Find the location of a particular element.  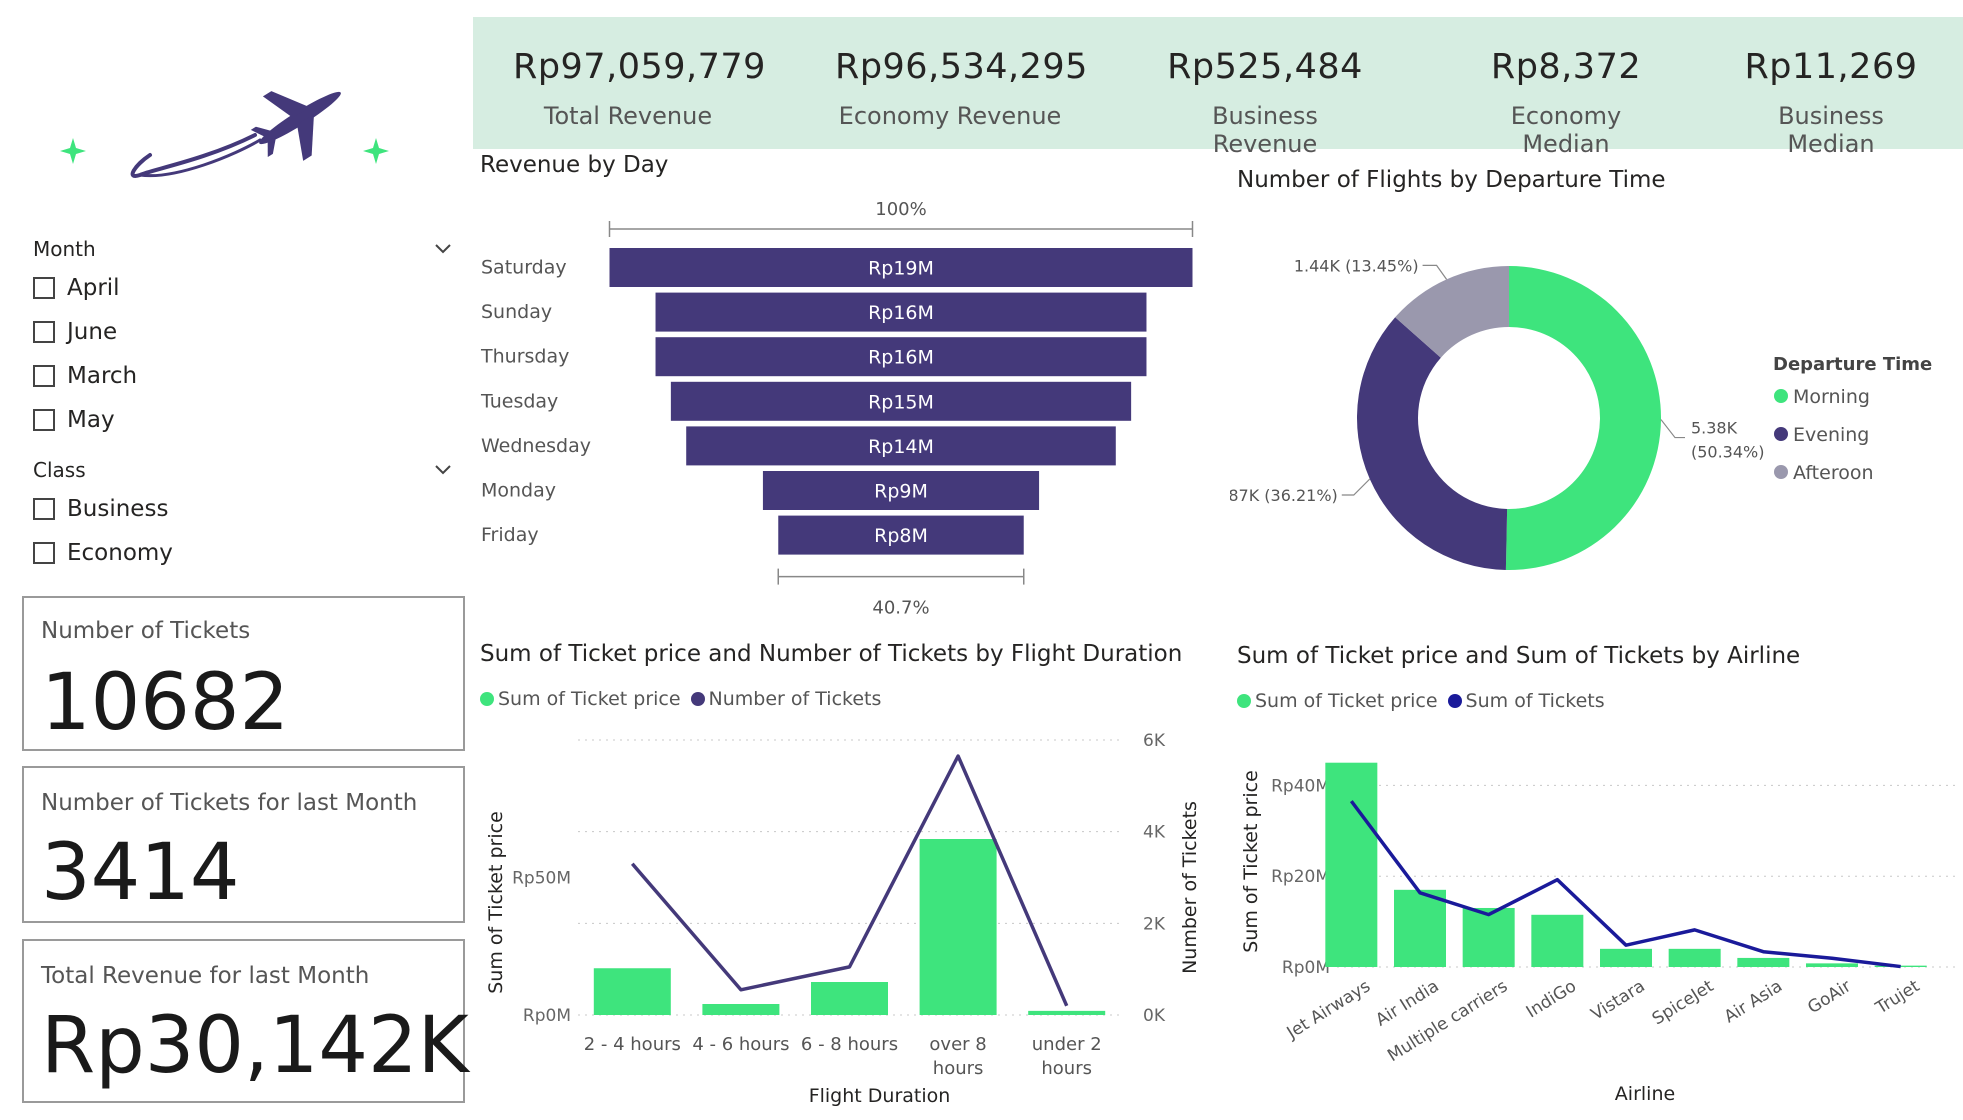

option-label: June is located at coordinates (92, 332).